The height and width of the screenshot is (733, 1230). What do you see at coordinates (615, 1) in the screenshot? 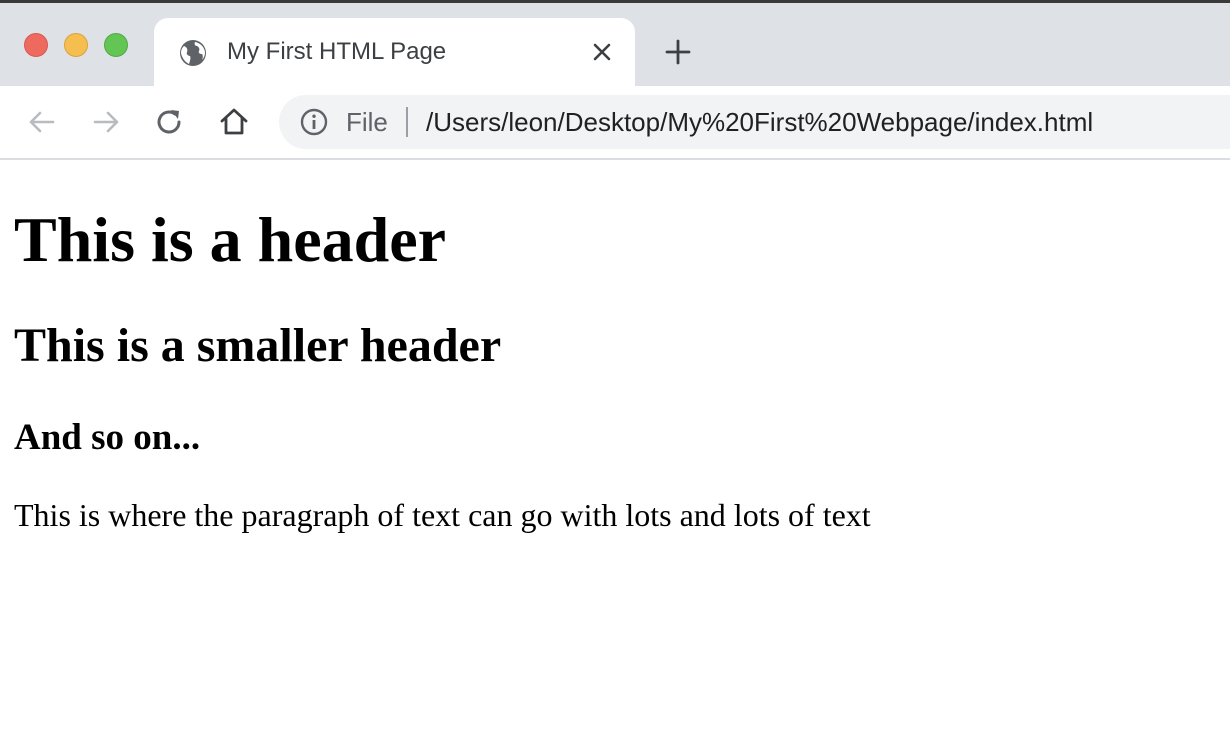
I see `window-top-edge` at bounding box center [615, 1].